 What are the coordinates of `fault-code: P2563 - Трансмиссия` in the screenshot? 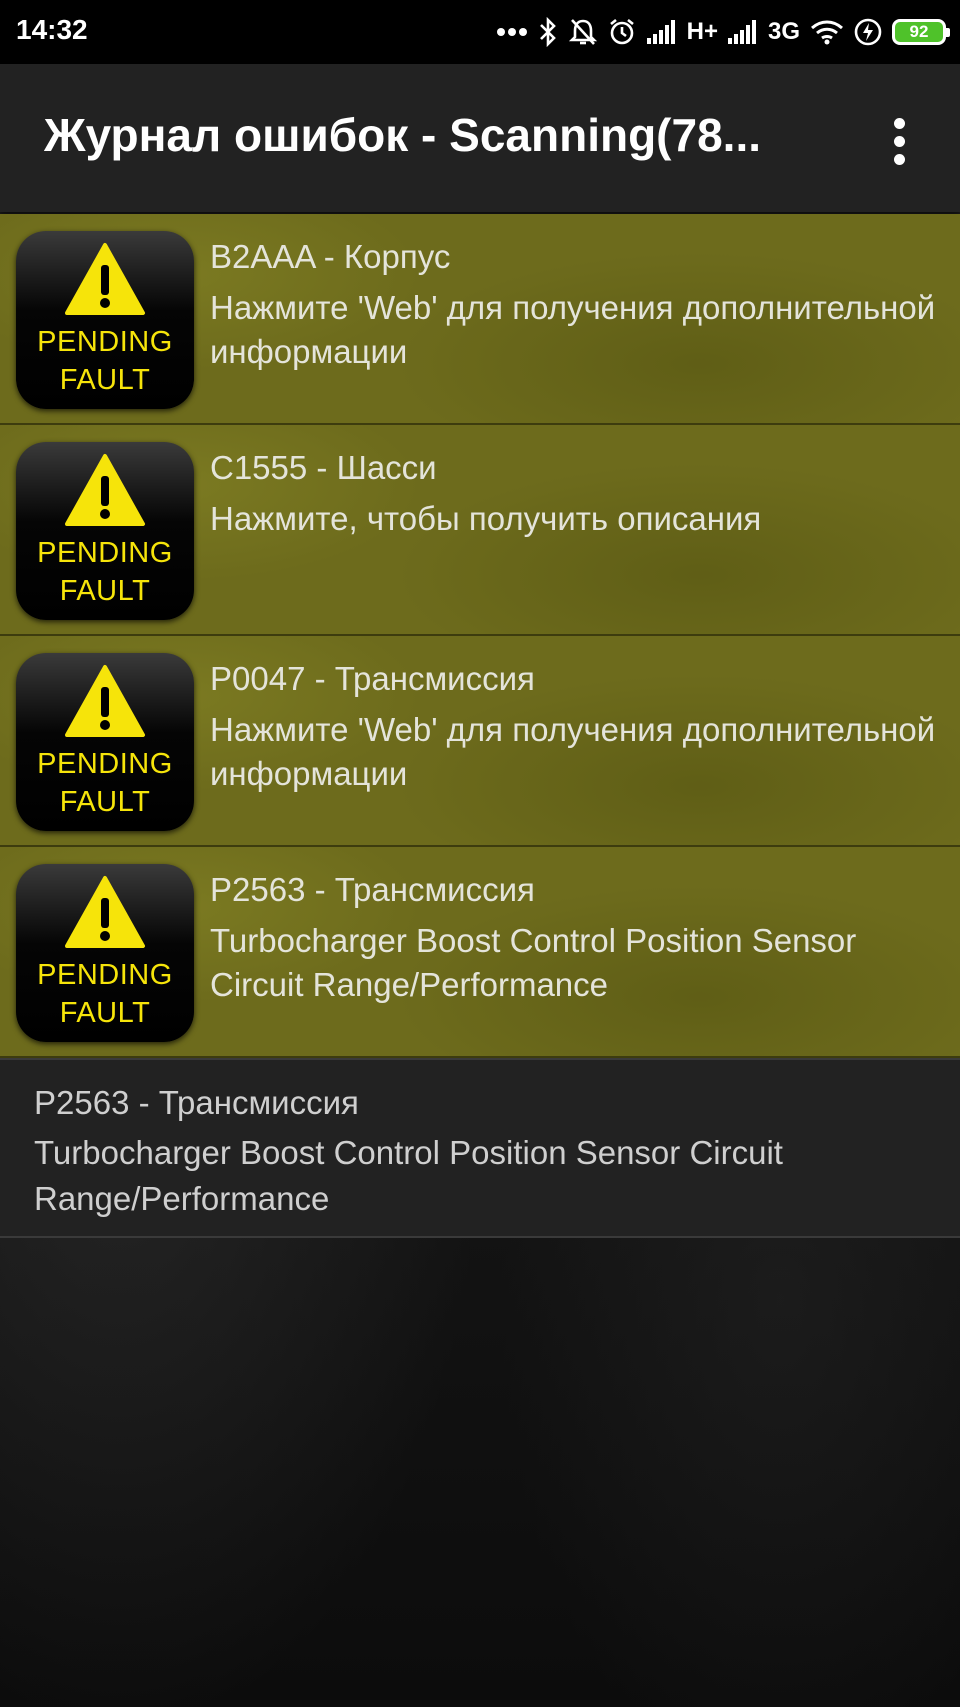 It's located at (372, 889).